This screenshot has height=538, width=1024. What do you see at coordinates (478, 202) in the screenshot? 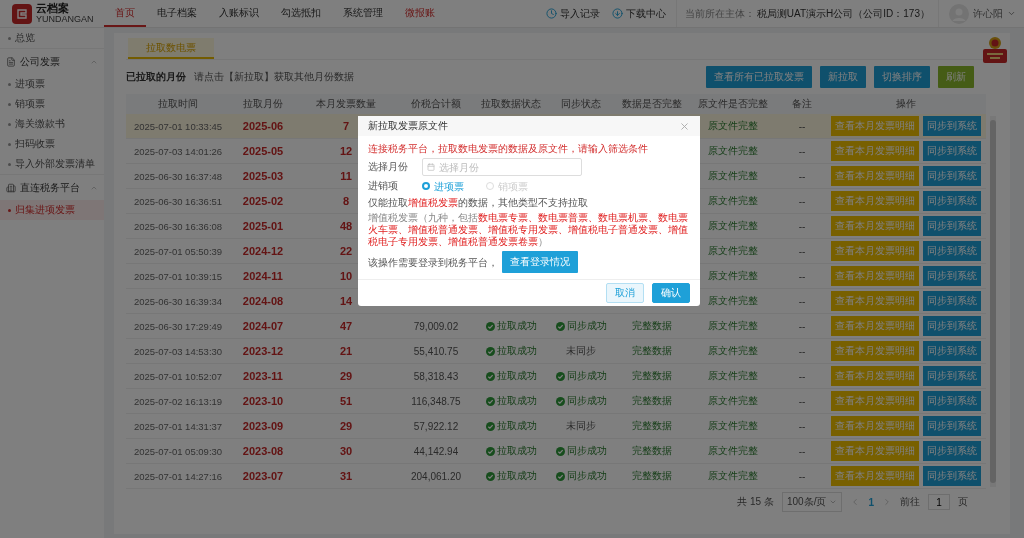
I see `dialog-note: 仅能拉取增值税发票的数据，其他类型不支持拉取` at bounding box center [478, 202].